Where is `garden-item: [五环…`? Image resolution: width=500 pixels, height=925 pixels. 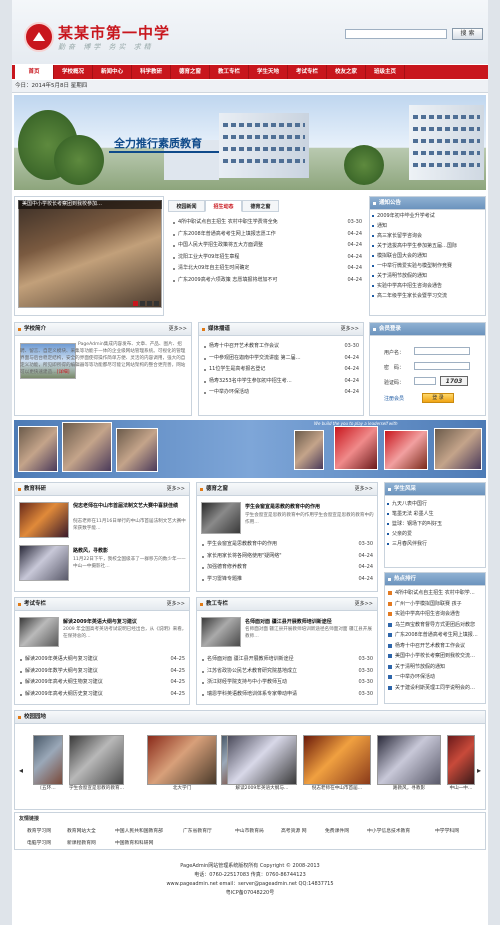
garden-item: [五环… is located at coordinates (48, 763).